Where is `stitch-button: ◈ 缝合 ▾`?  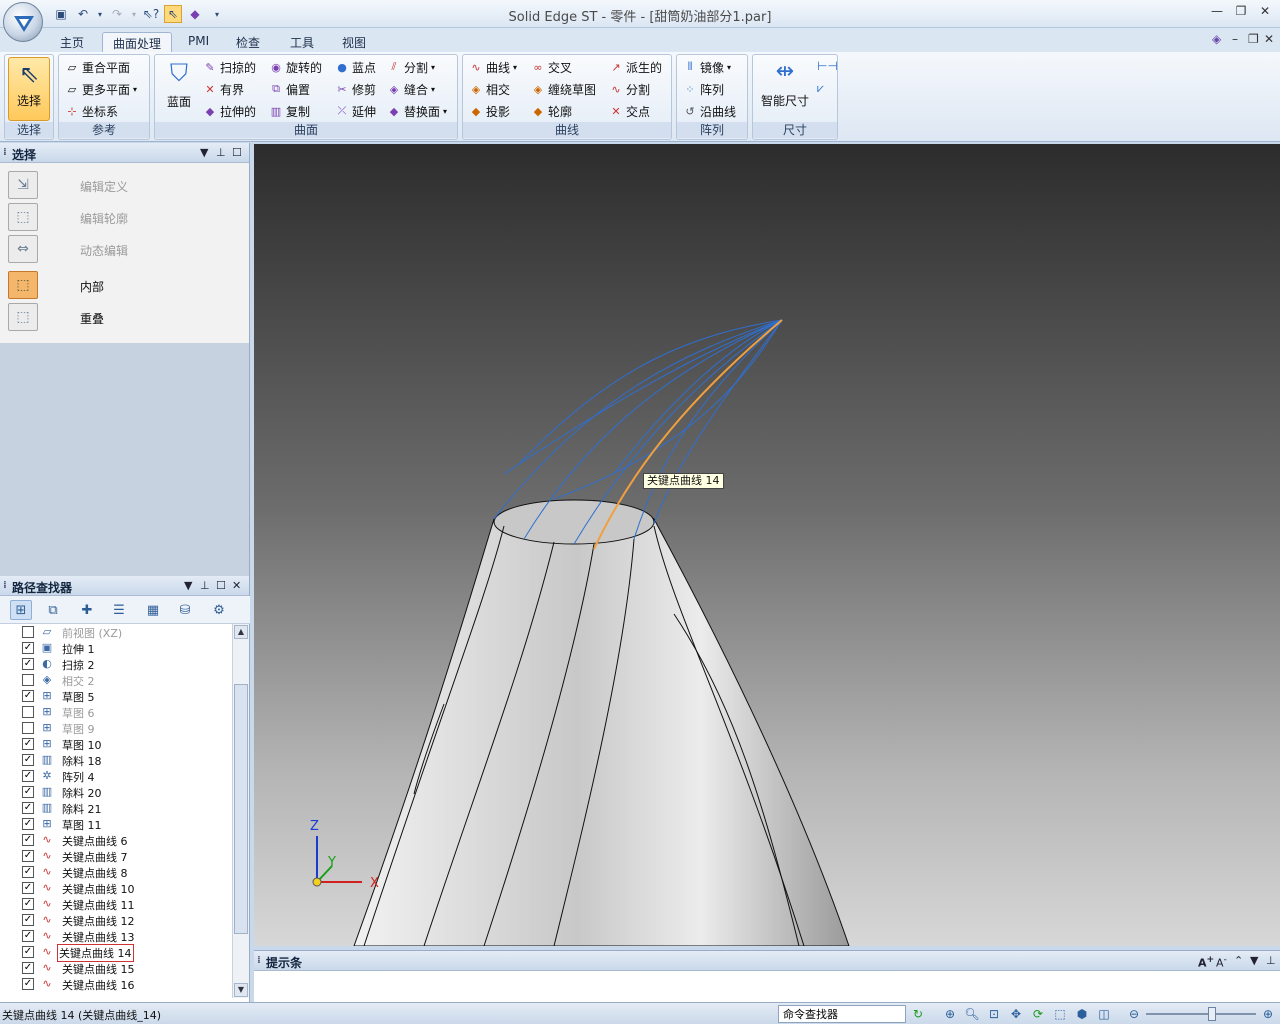
stitch-button: ◈ 缝合 ▾ is located at coordinates (411, 89).